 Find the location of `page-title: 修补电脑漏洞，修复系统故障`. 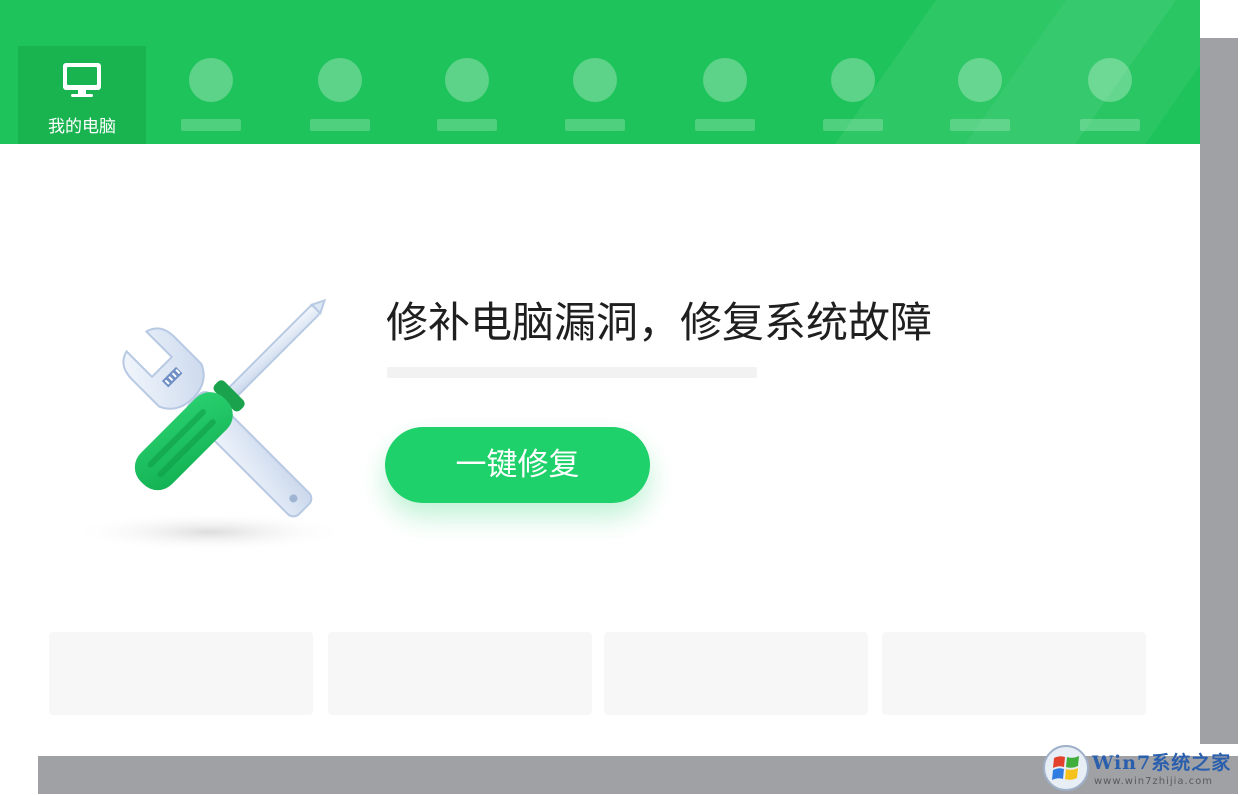

page-title: 修补电脑漏洞，修复系统故障 is located at coordinates (659, 322).